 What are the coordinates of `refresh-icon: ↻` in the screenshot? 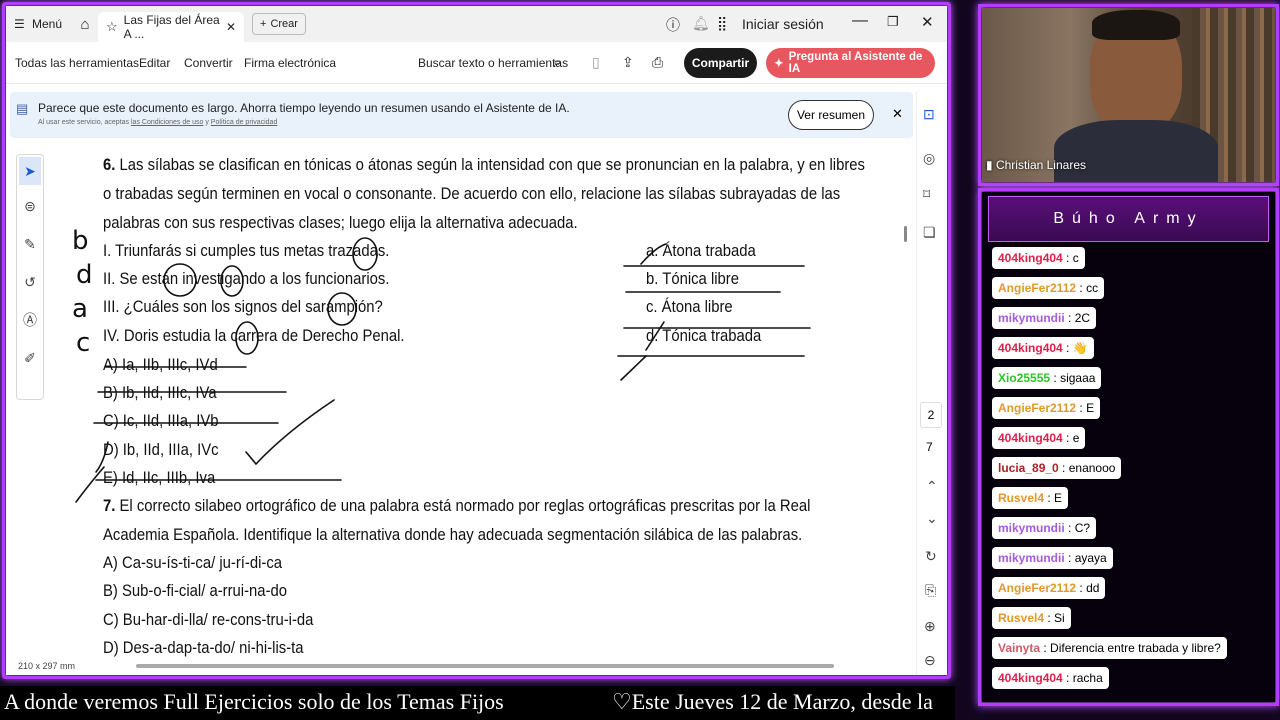 It's located at (931, 556).